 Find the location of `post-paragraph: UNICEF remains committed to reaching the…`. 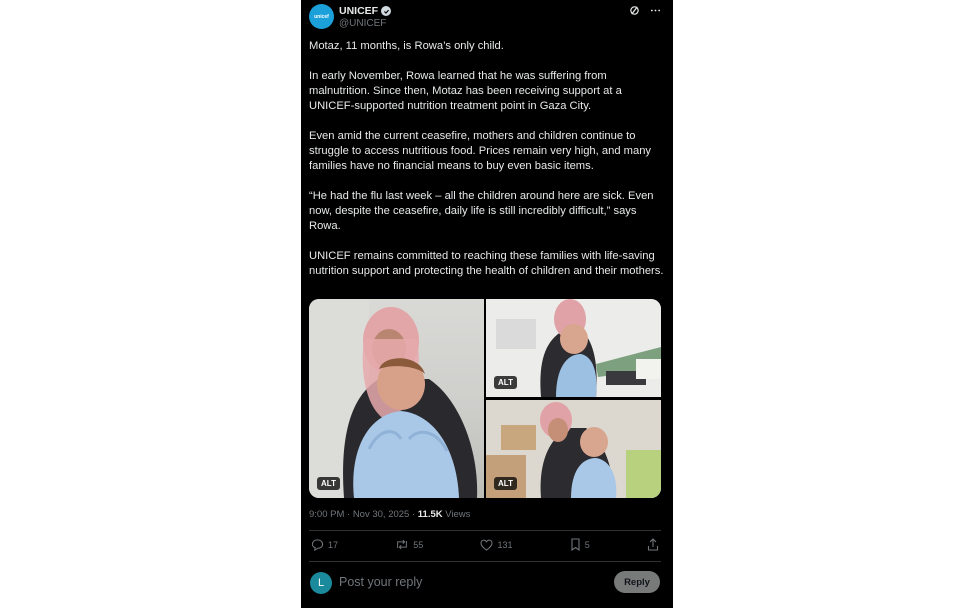

post-paragraph: UNICEF remains committed to reaching the… is located at coordinates (486, 263).